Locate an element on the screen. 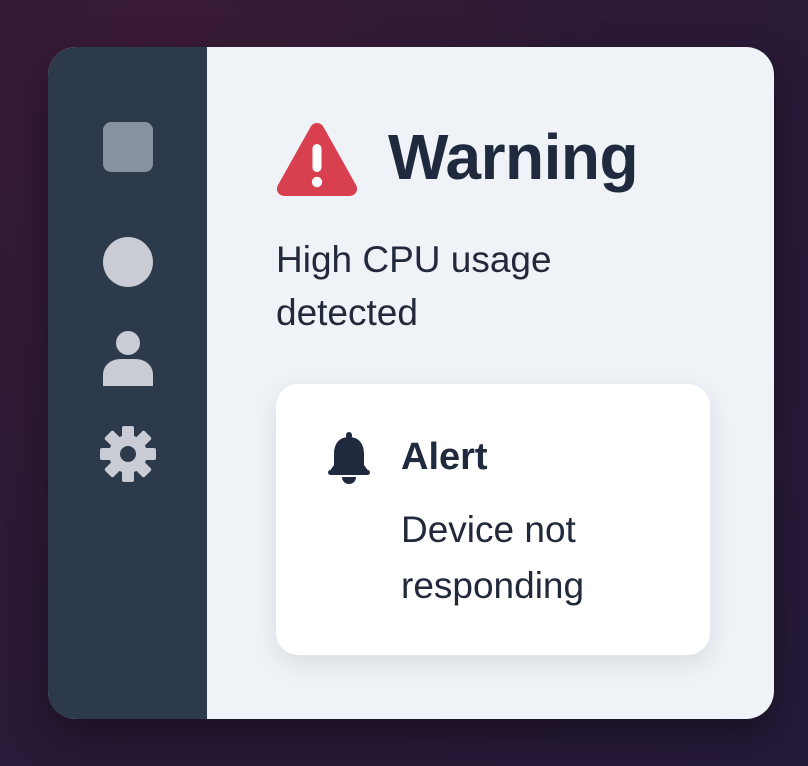 This screenshot has width=808, height=766. user-icon is located at coordinates (128, 358).